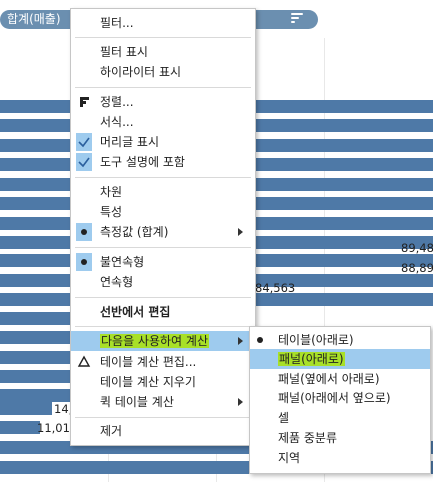  I want to click on menu-item-label: 테이블(아래로), so click(316, 340).